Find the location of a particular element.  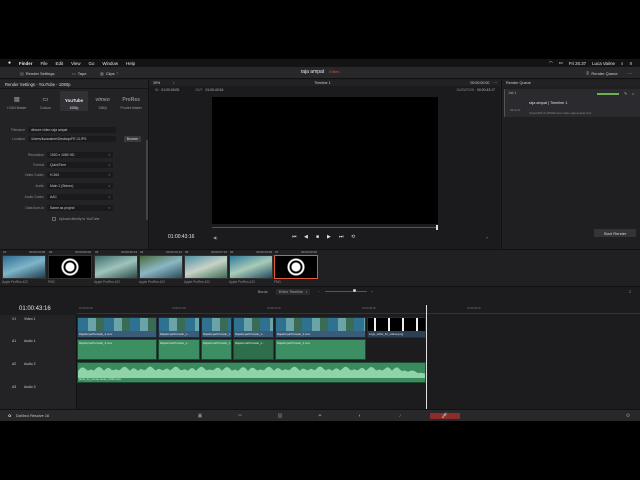

preset-h264: ▤ H.264 Master is located at coordinates (17, 101).